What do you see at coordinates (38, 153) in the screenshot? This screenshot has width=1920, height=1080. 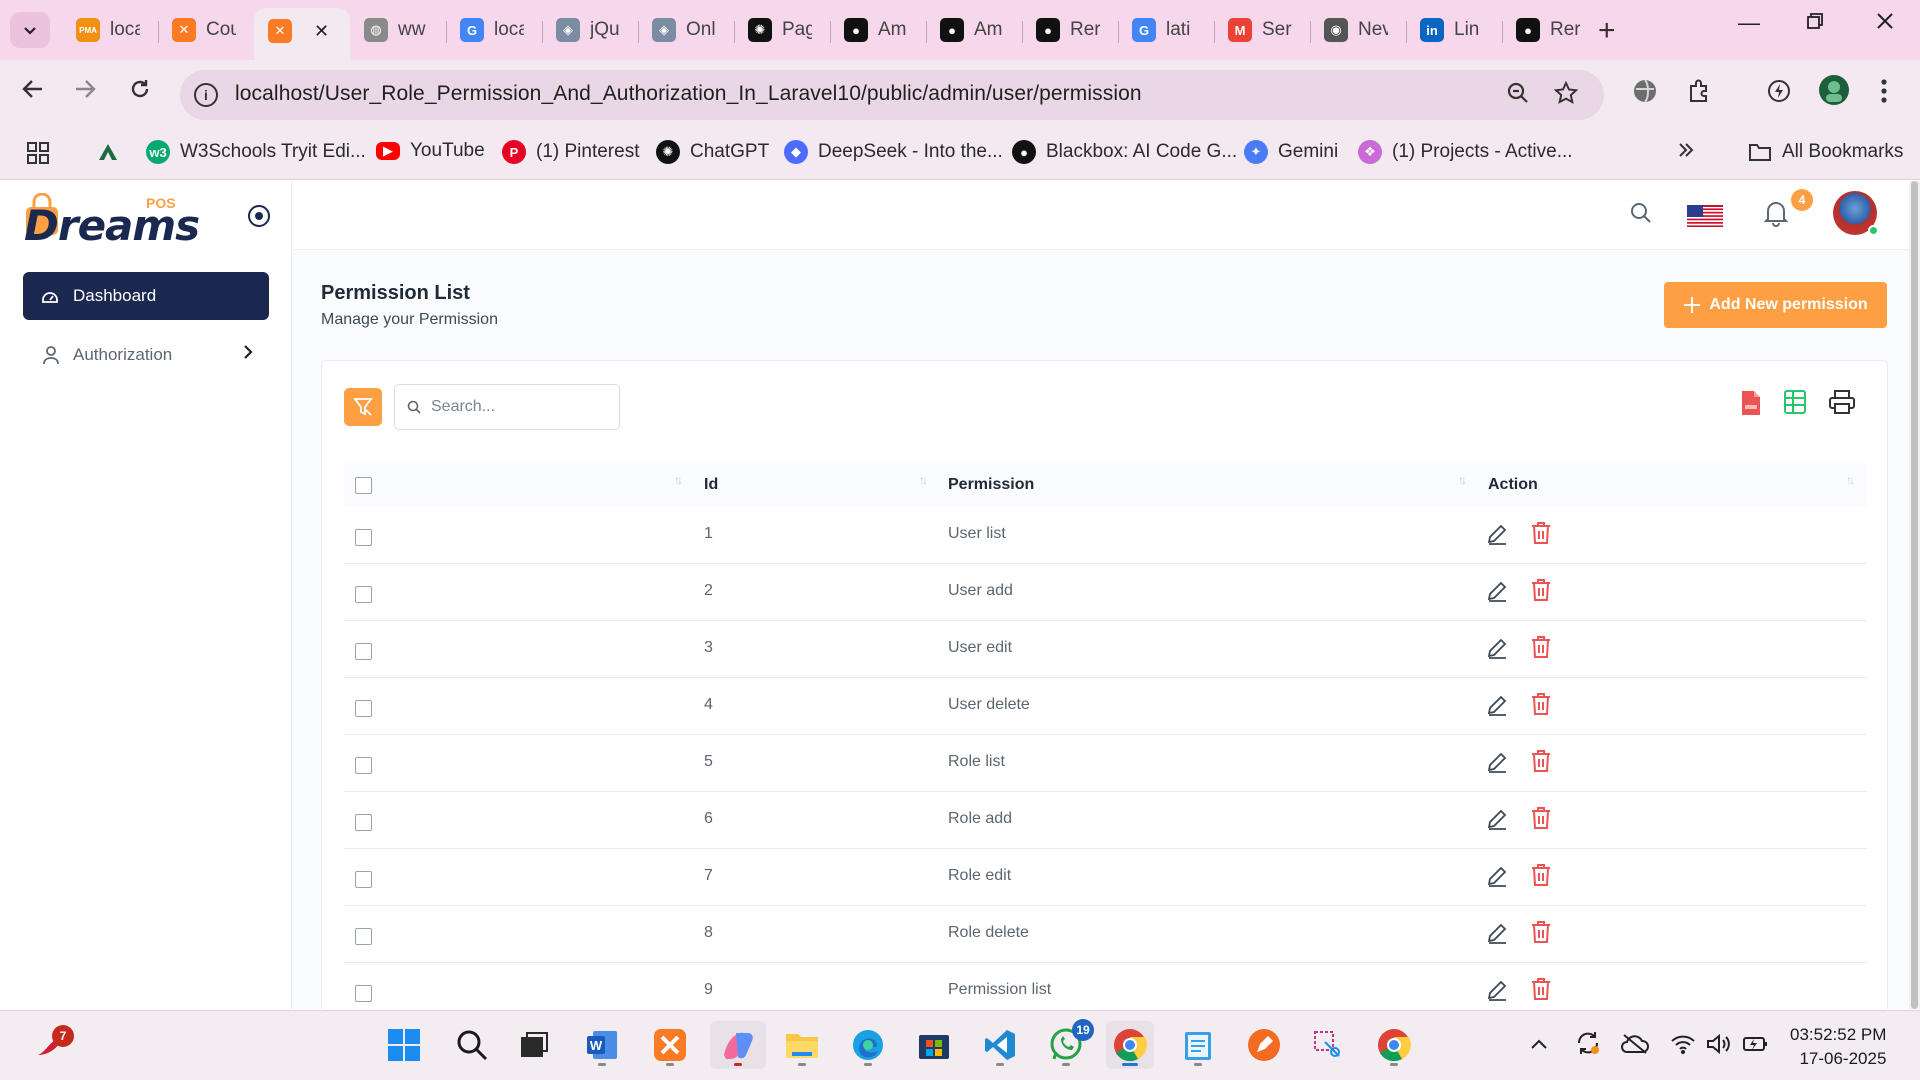 I see `apps-grid-icon` at bounding box center [38, 153].